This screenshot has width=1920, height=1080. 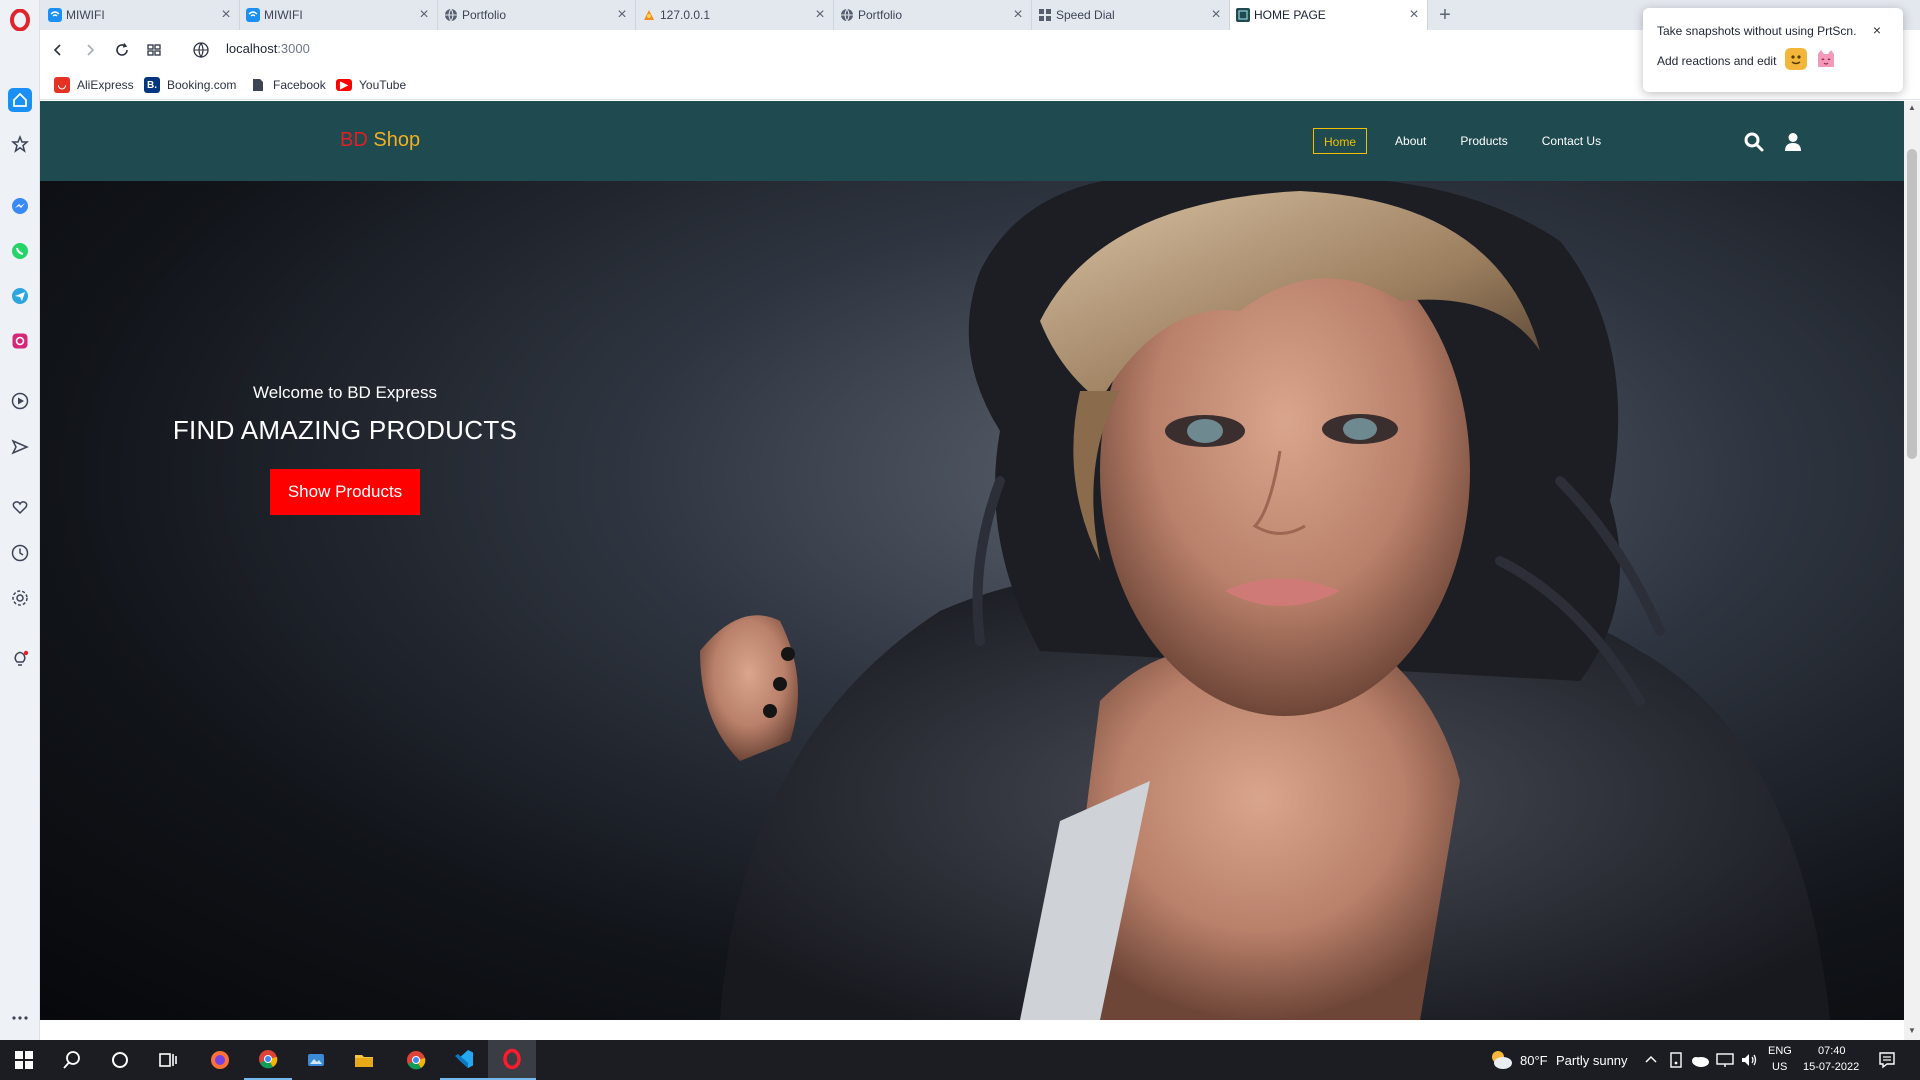 What do you see at coordinates (141, 15) in the screenshot?
I see `tab-miwifi-1: MIWIFI ×` at bounding box center [141, 15].